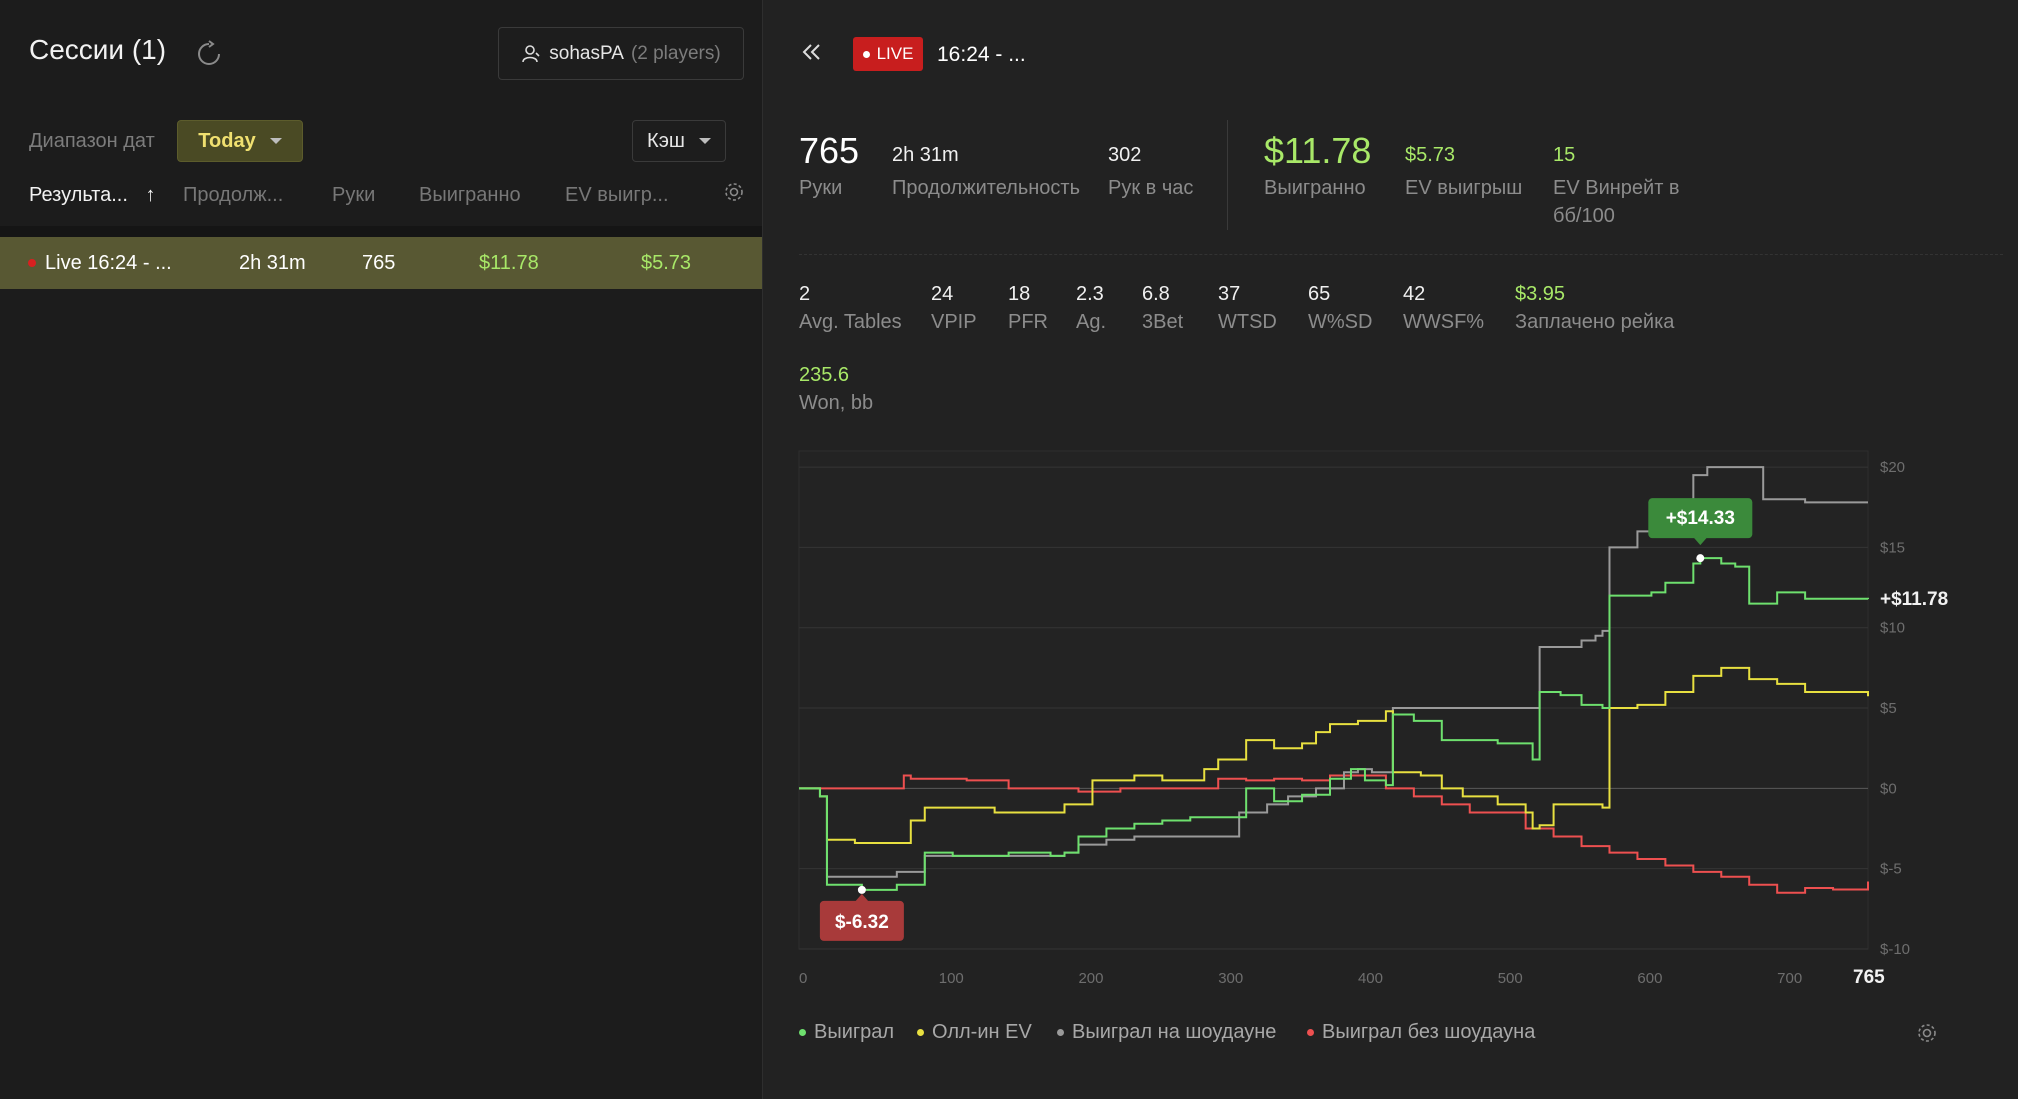  Describe the element at coordinates (1318, 150) in the screenshot. I see `stat-won-value: $11.78` at that location.